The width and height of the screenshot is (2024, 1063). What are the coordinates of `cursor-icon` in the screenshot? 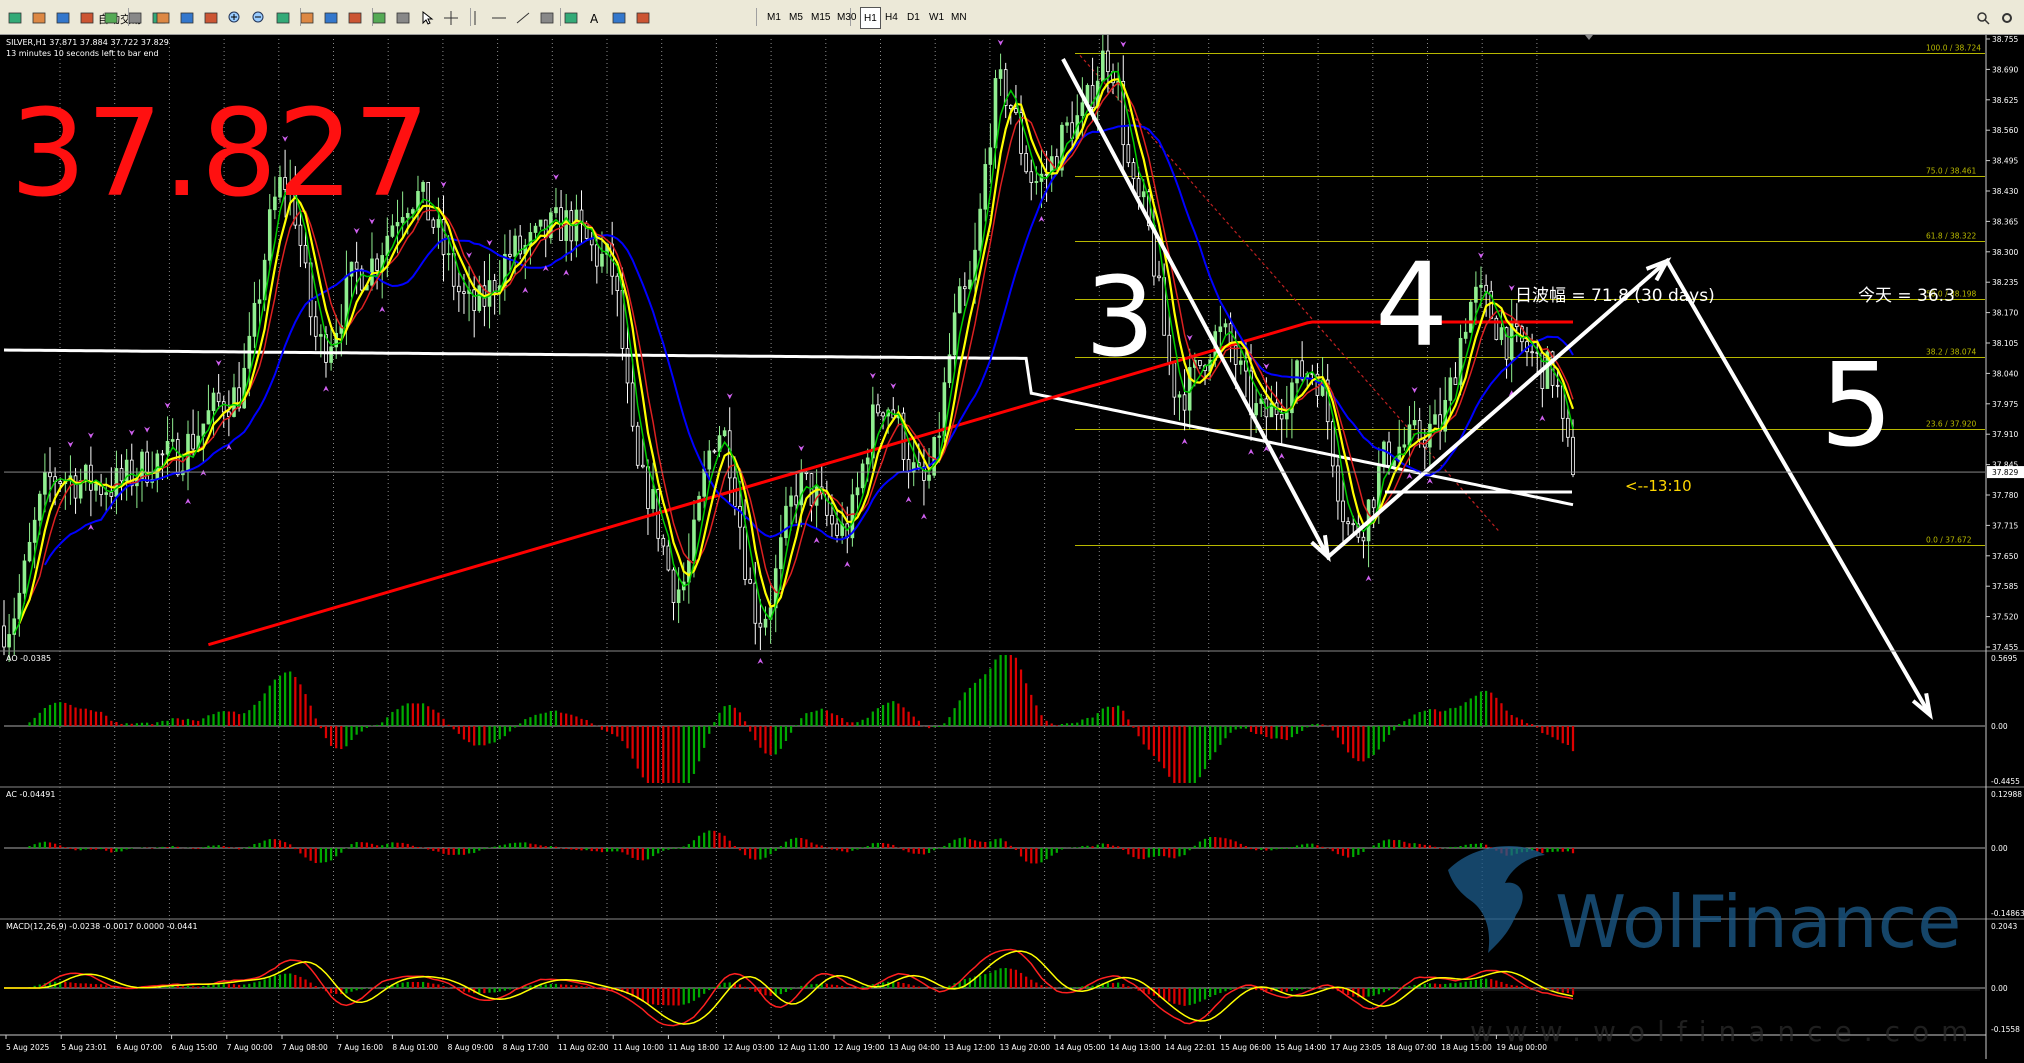 It's located at (427, 18).